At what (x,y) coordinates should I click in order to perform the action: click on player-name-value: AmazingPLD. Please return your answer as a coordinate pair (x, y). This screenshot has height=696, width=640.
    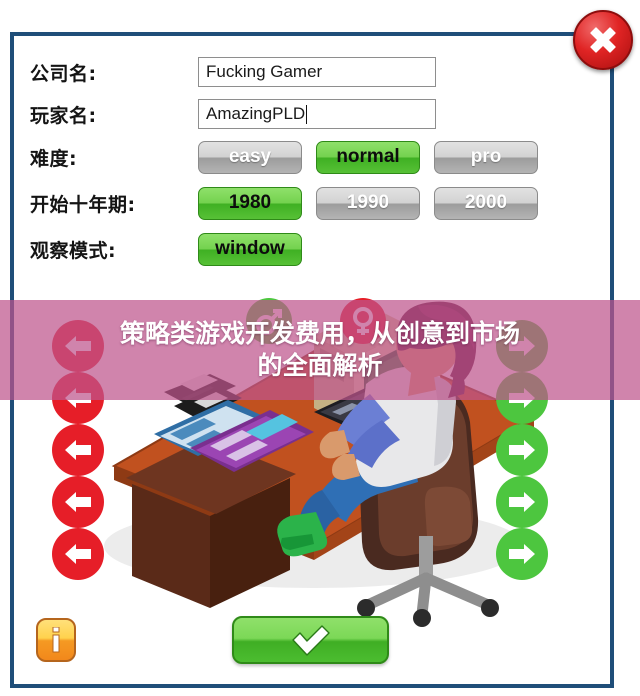
    Looking at the image, I should click on (256, 113).